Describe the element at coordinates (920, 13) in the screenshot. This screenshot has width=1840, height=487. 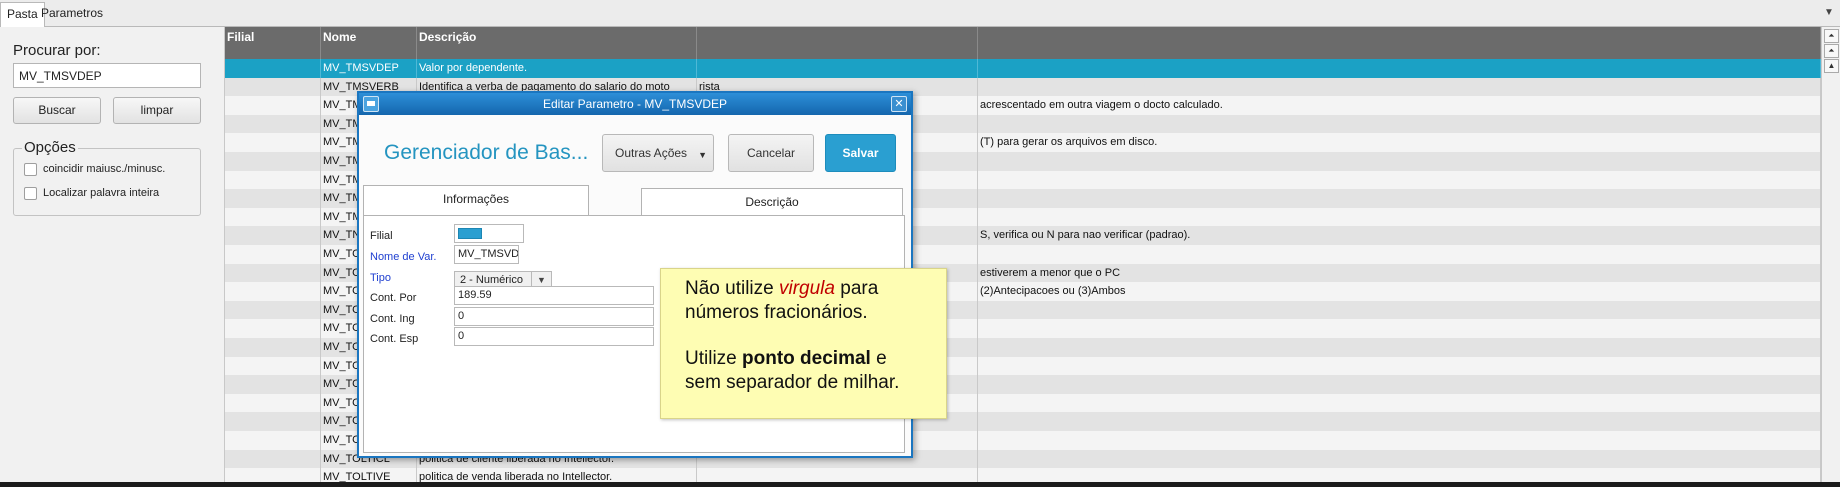
I see `tab-bar: Pasta Parametros ▼` at that location.